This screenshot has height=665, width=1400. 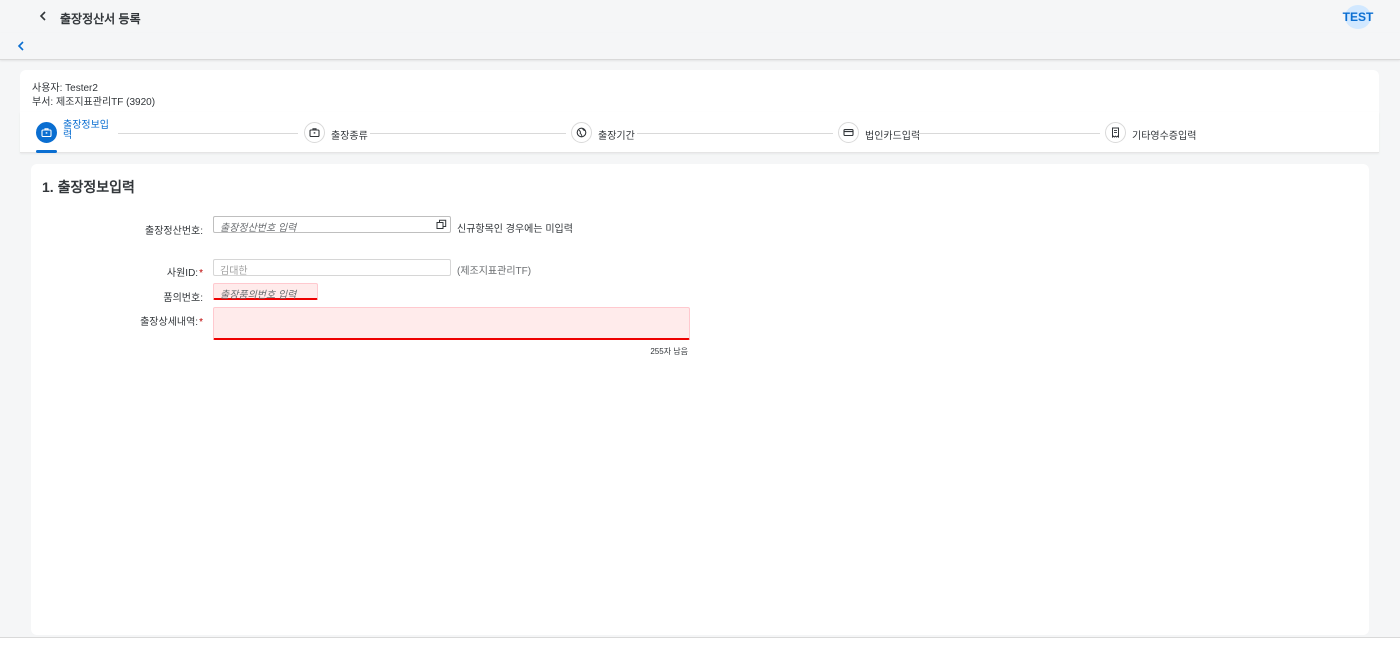 I want to click on department-info: 부서: 제조지표관리TF (3920), so click(x=94, y=102).